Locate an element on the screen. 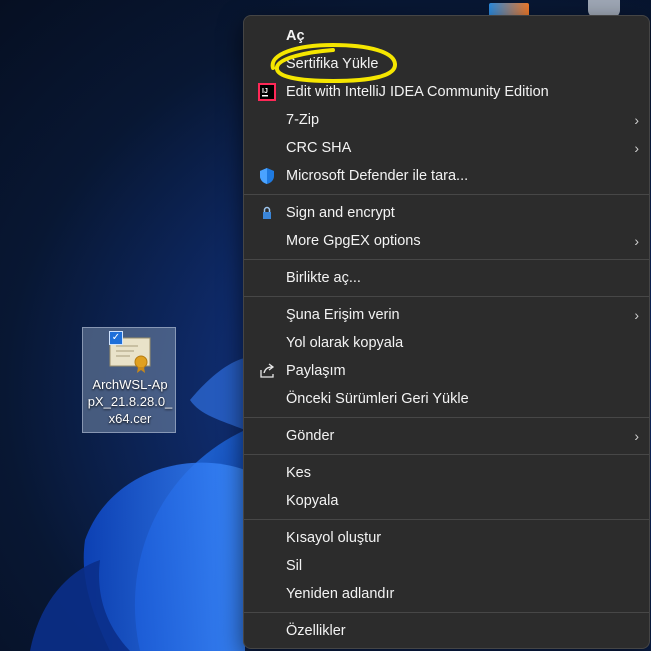  menu-item-crc-sha: CRC SHA › is located at coordinates (446, 148).